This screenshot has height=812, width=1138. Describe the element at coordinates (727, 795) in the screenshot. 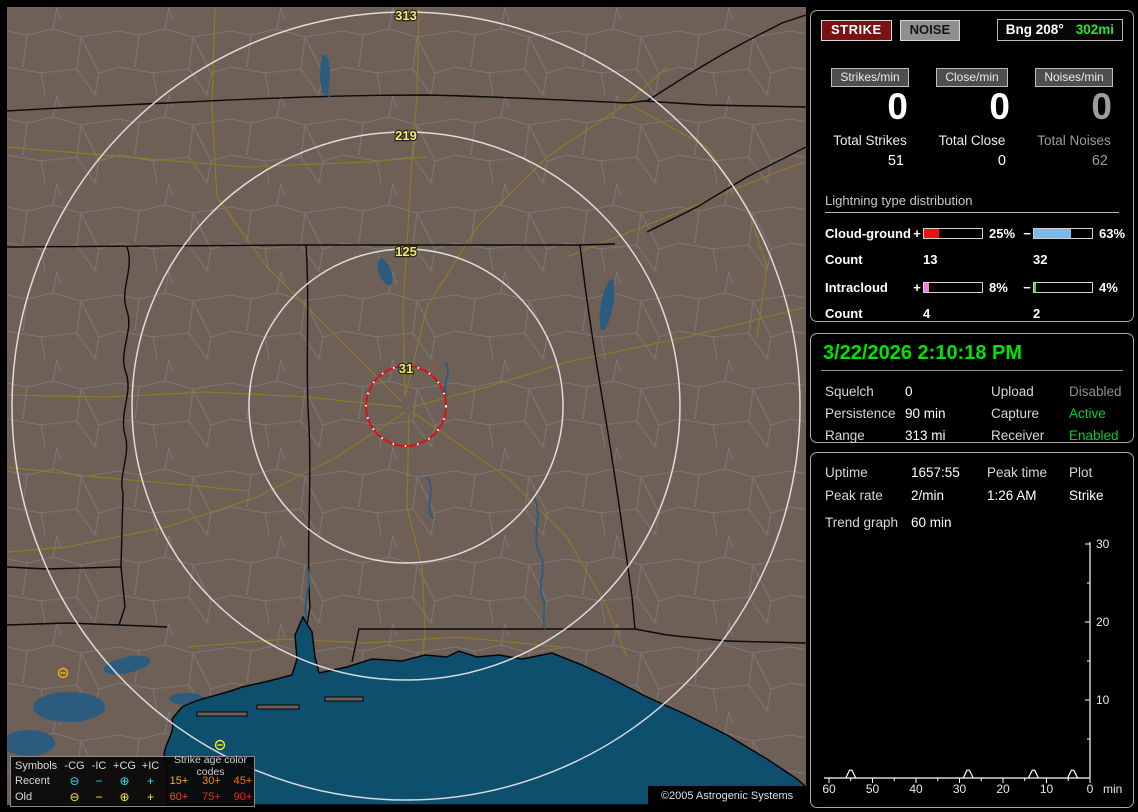

I see `copyright-notice: ©2005 Astrogenic Systems` at that location.